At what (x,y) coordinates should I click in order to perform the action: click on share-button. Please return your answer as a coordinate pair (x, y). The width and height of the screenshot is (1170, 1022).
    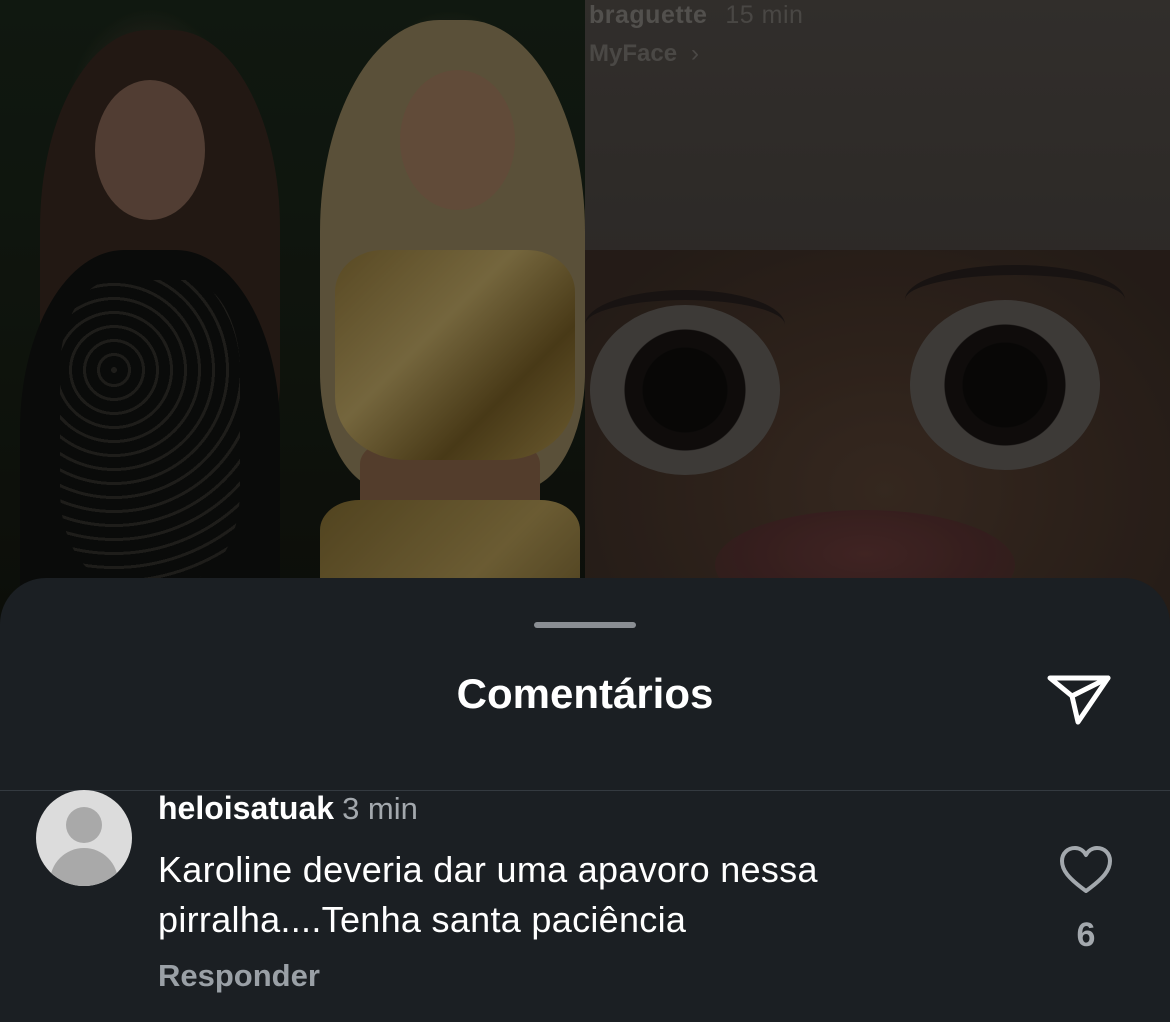
    Looking at the image, I should click on (1080, 698).